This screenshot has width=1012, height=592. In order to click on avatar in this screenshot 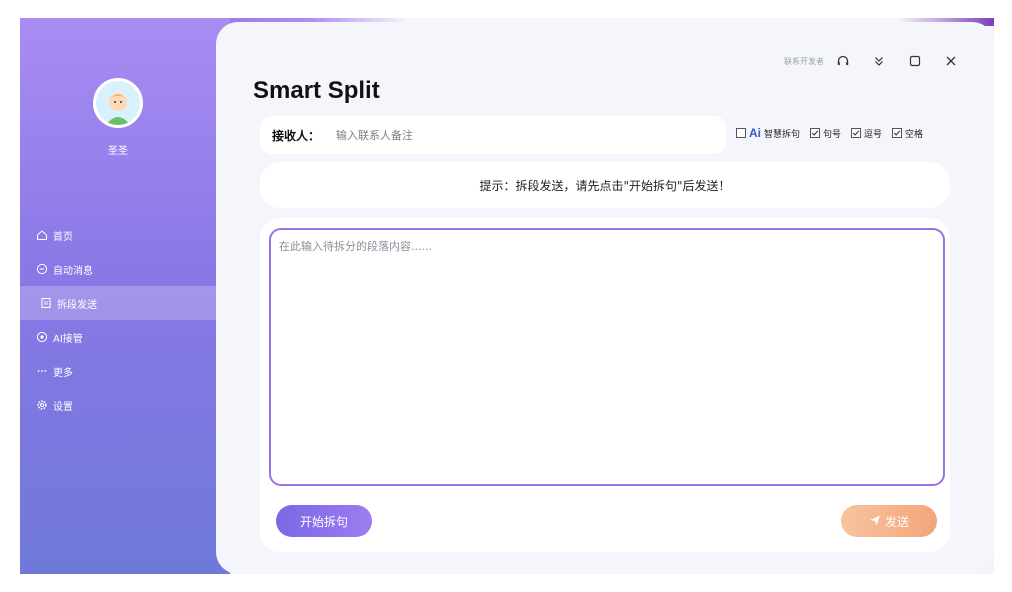, I will do `click(118, 103)`.